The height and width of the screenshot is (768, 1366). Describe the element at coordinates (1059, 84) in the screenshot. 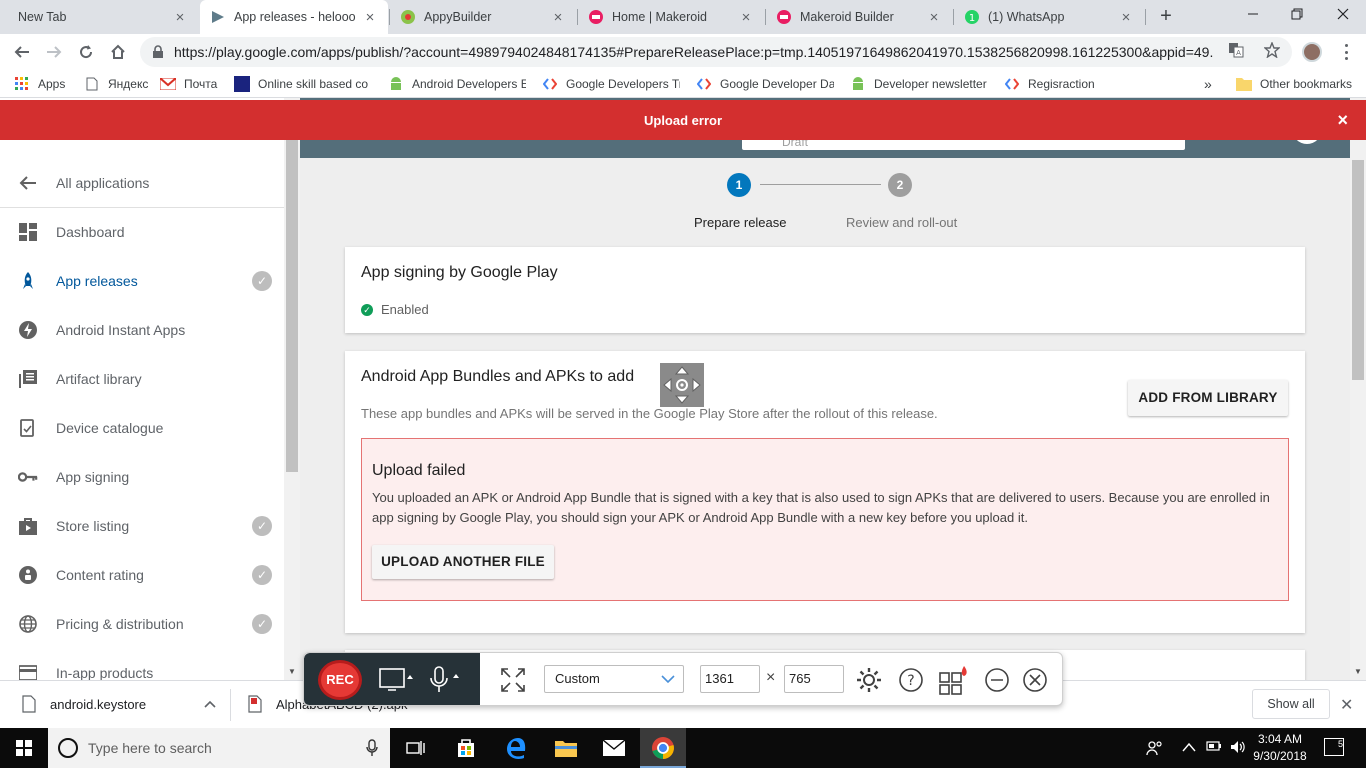

I see `bookmark-regisraction: Regisraction` at that location.